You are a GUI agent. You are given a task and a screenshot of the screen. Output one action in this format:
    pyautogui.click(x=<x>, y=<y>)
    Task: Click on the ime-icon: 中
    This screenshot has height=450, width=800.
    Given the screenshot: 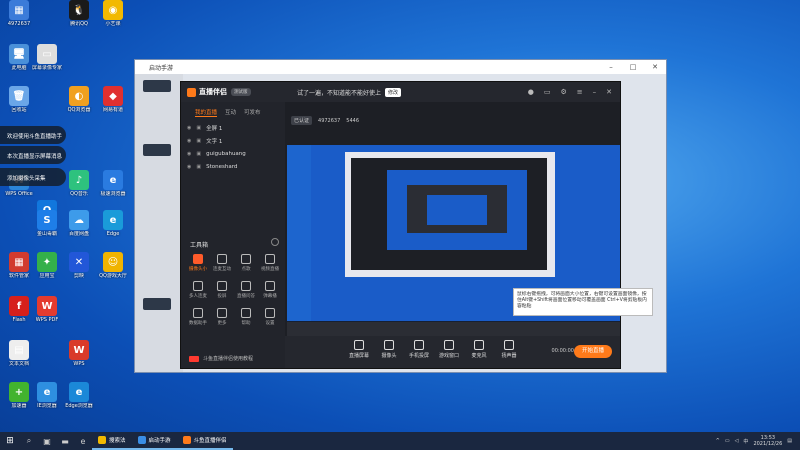 What is the action you would take?
    pyautogui.click(x=745, y=441)
    